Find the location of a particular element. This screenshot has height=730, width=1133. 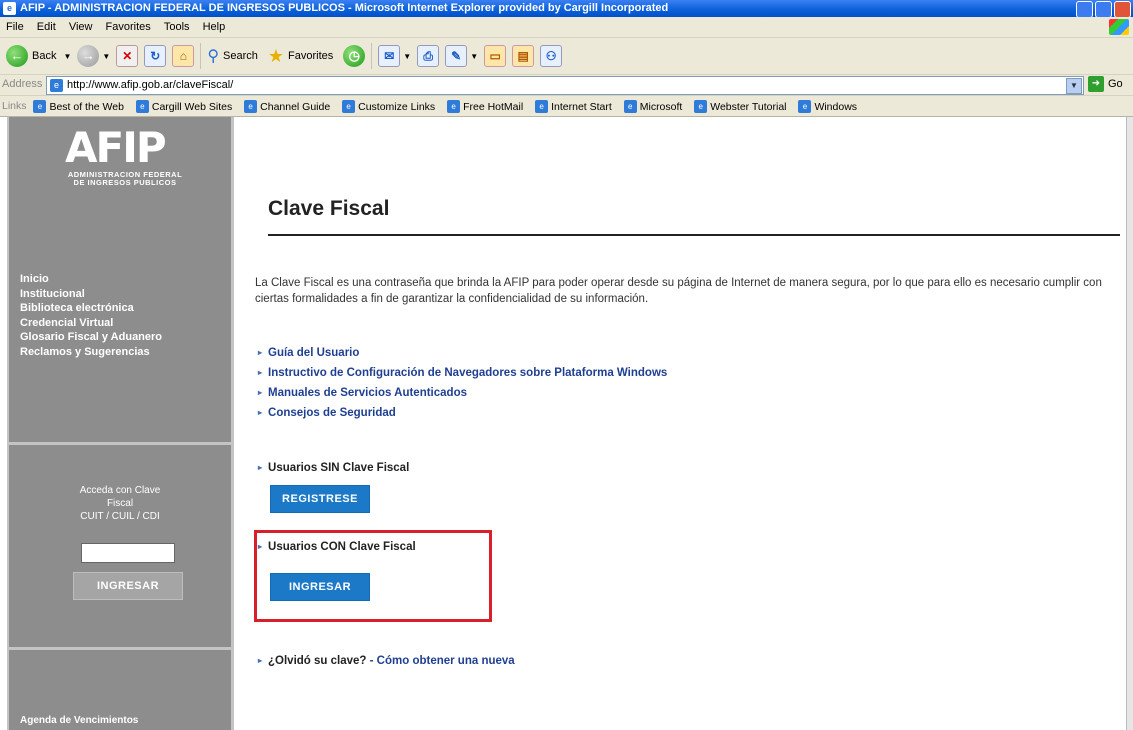

cuit-input is located at coordinates (128, 553).